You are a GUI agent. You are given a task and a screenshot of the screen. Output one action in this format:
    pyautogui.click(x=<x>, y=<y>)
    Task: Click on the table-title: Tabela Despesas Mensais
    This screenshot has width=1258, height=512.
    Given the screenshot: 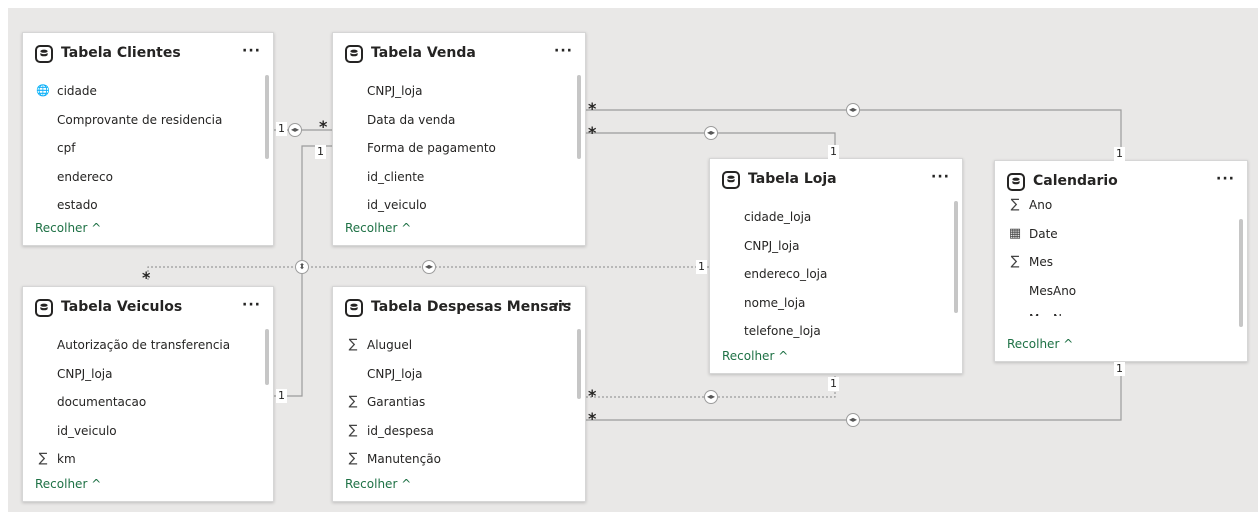 What is the action you would take?
    pyautogui.click(x=471, y=307)
    